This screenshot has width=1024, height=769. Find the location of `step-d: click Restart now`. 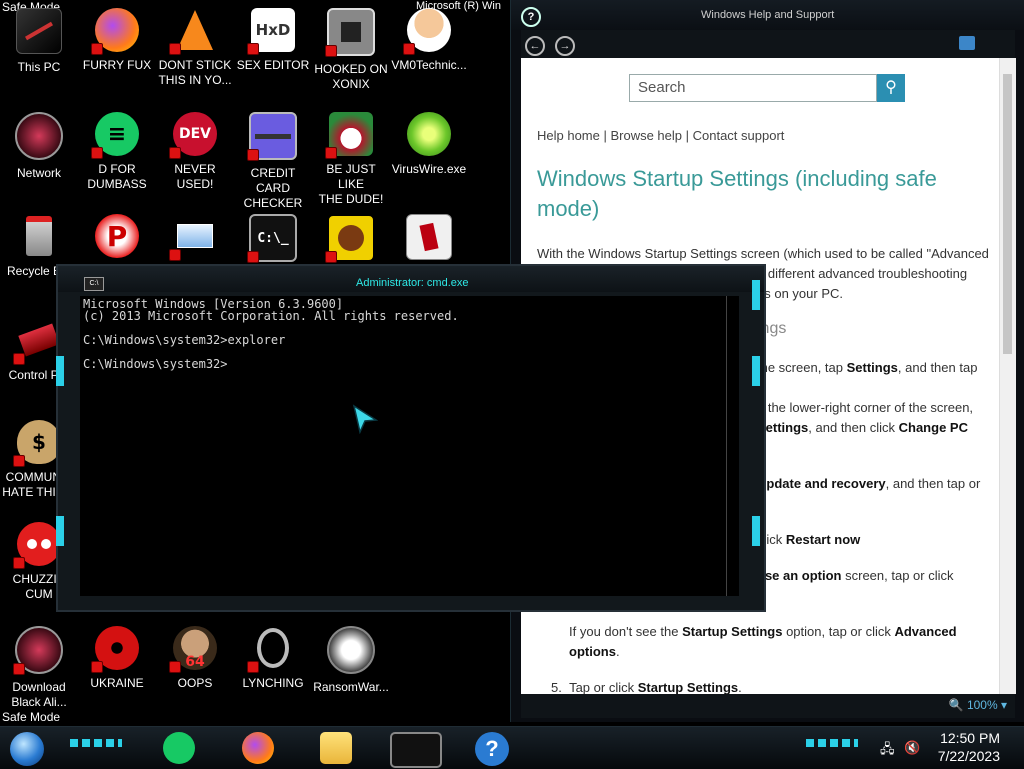

step-d: click Restart now is located at coordinates (809, 539).